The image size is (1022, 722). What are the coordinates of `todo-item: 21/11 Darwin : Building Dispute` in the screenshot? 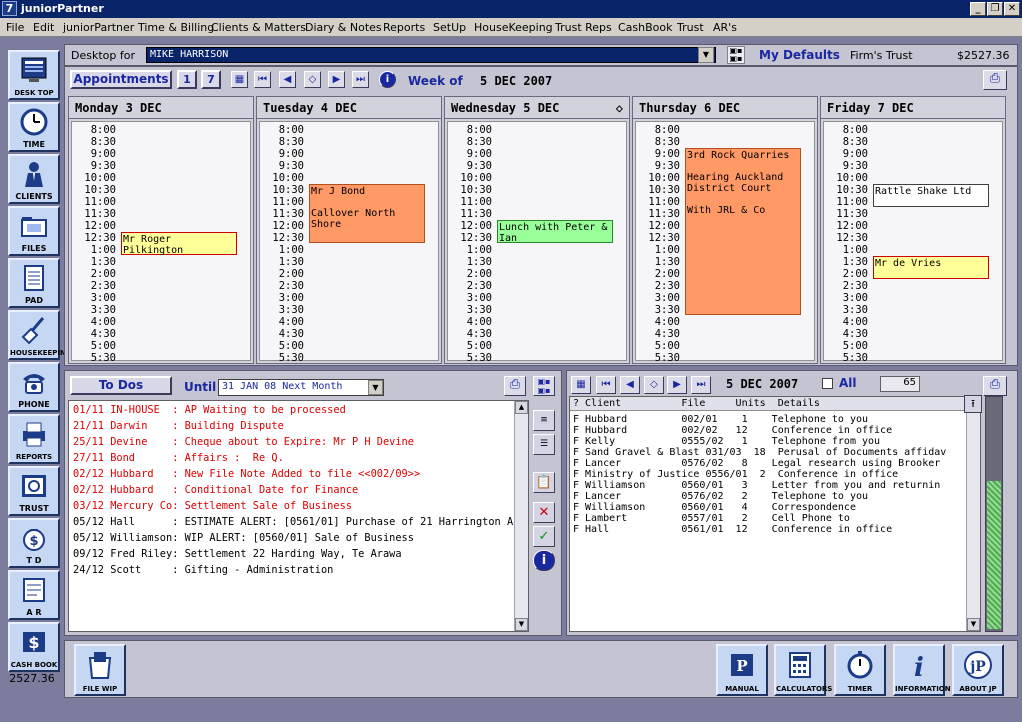 It's located at (293, 426).